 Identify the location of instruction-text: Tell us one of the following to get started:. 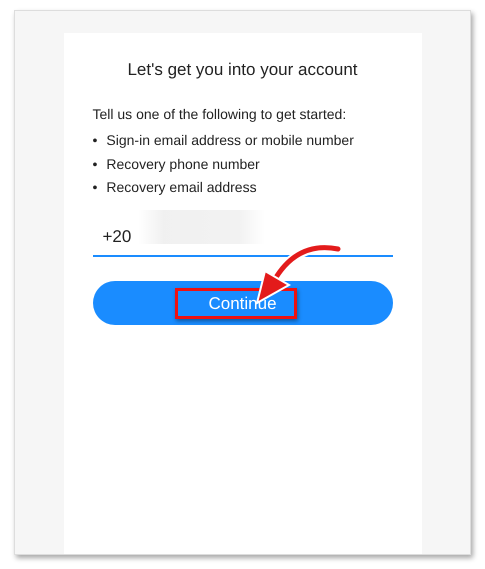
(220, 114).